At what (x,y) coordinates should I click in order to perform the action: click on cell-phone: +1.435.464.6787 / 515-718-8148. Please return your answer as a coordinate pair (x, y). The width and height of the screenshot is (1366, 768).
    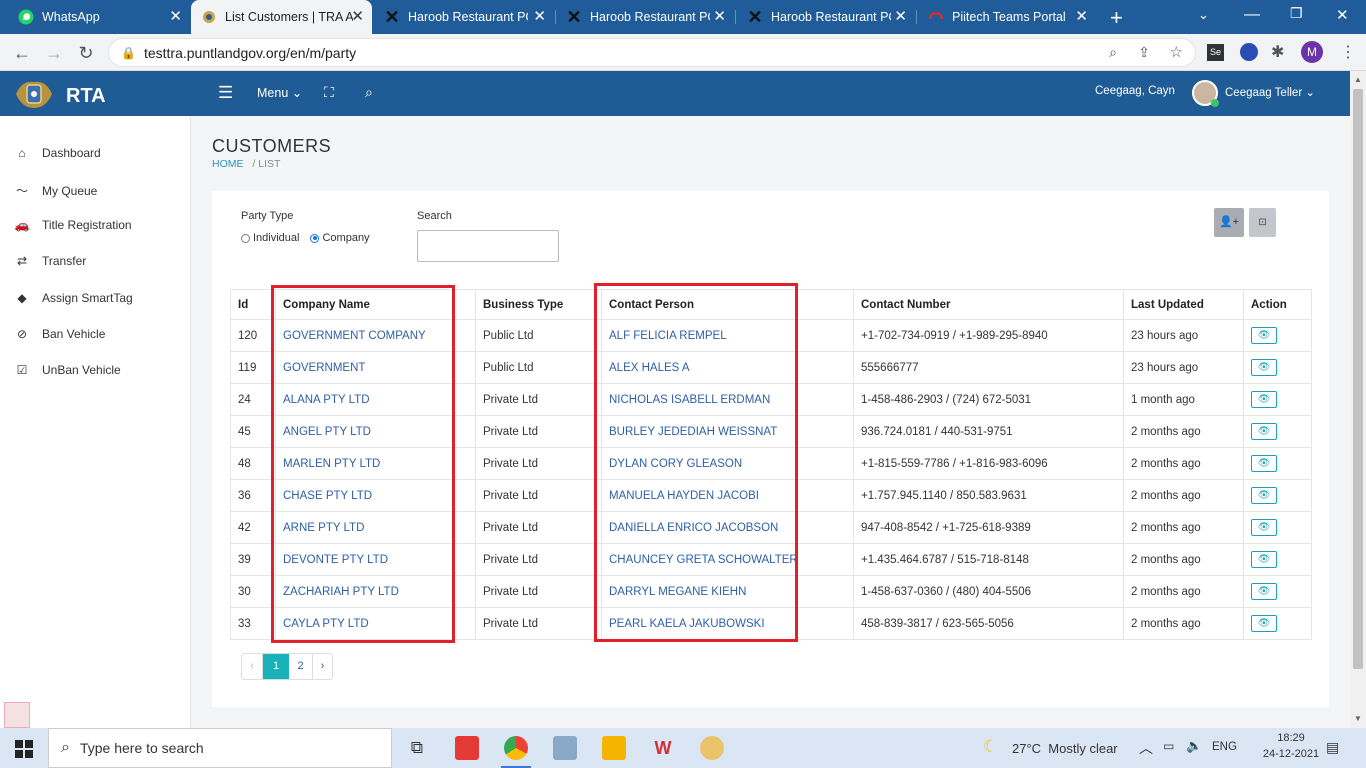
    Looking at the image, I should click on (988, 559).